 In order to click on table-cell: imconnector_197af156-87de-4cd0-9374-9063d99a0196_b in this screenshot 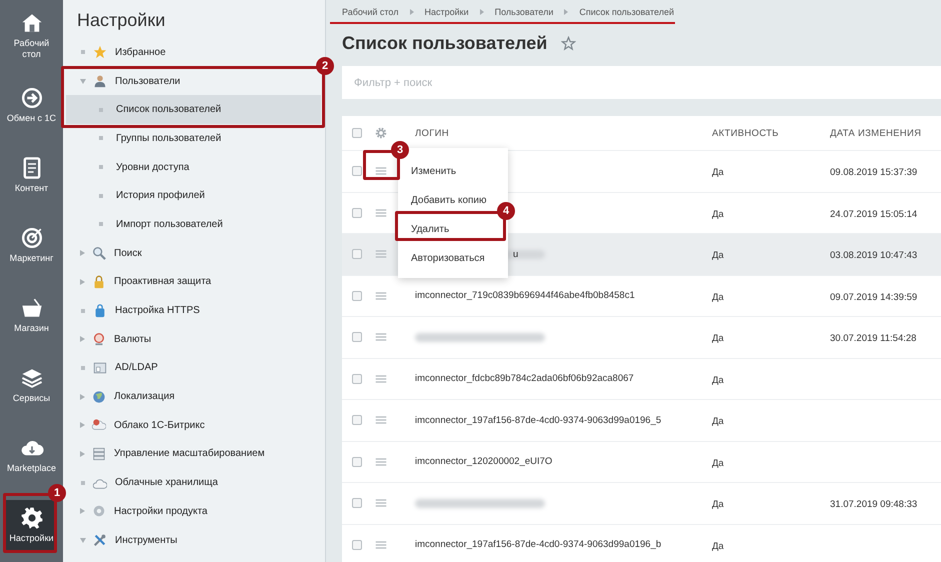, I will do `click(538, 544)`.